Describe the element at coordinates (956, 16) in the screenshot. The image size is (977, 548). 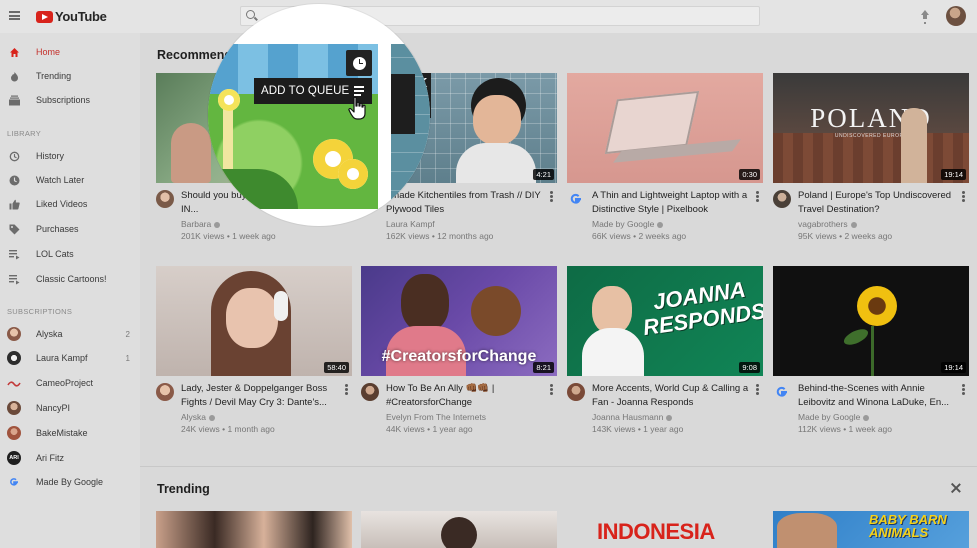
I see `account-avatar` at that location.